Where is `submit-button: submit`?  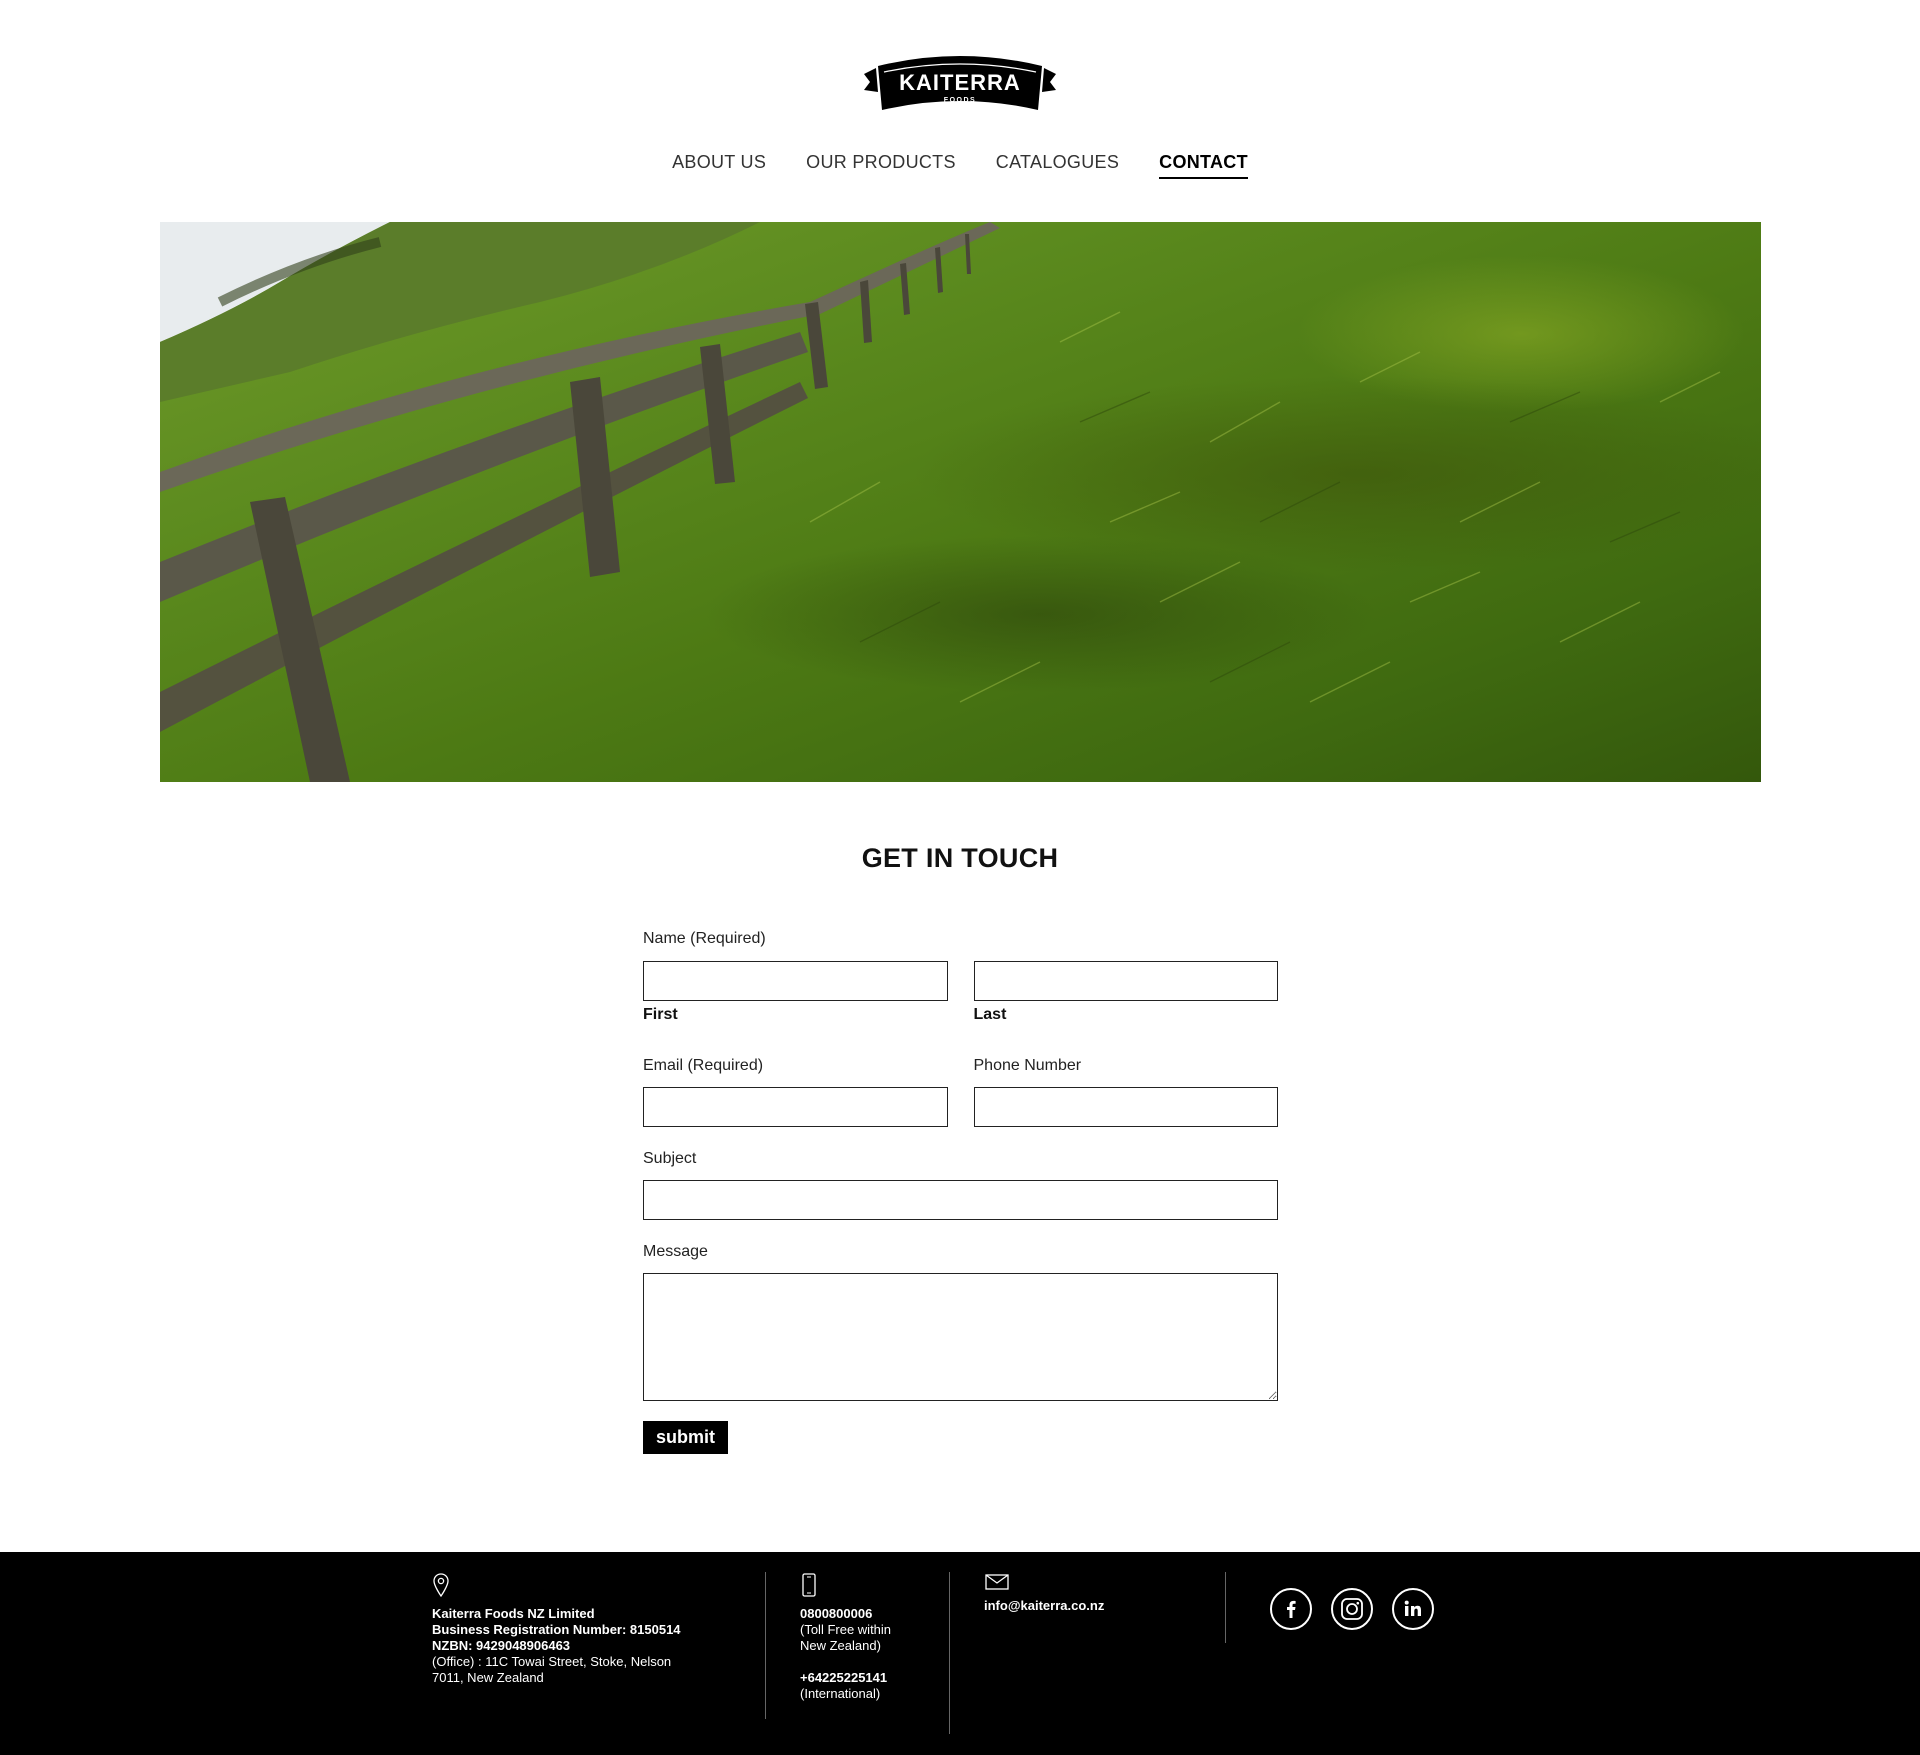 submit-button: submit is located at coordinates (686, 1437).